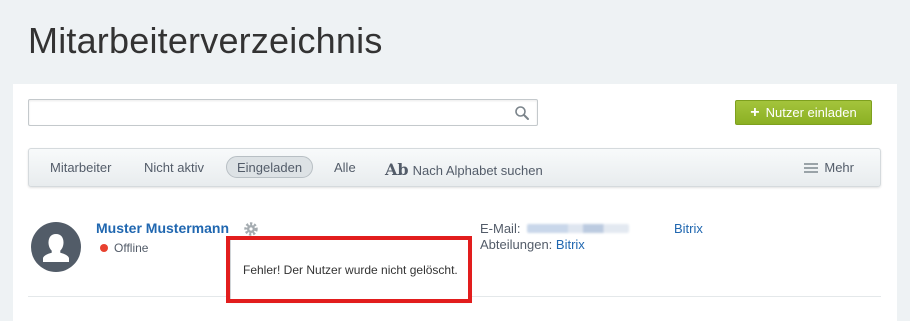 The width and height of the screenshot is (910, 321). Describe the element at coordinates (270, 167) in the screenshot. I see `tab-eingeladen: Eingeladen` at that location.